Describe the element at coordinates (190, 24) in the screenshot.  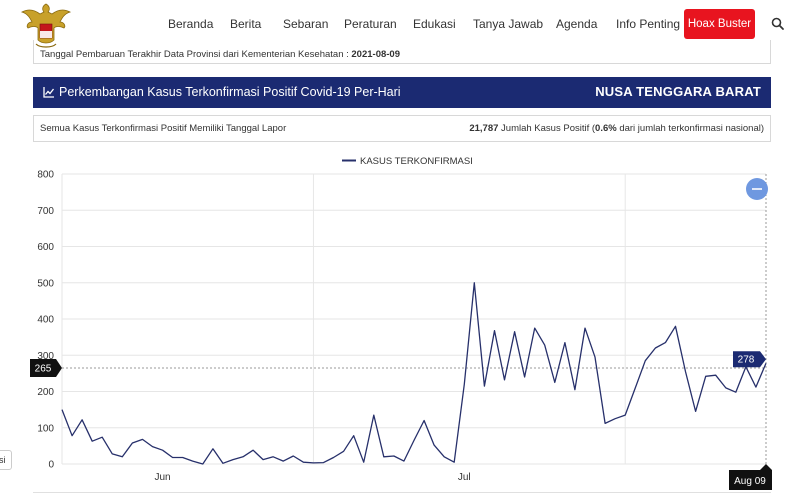
I see `nav-item-beranda: Beranda` at that location.